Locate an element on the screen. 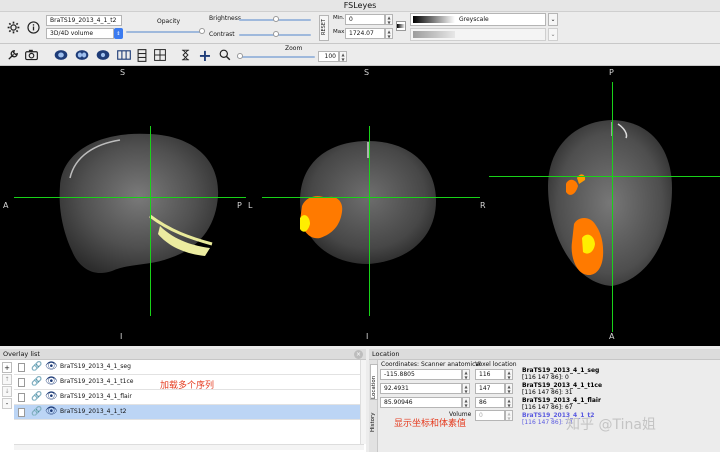 The image size is (720, 452). coordinate-y-field: 92.4931 is located at coordinates (421, 388).